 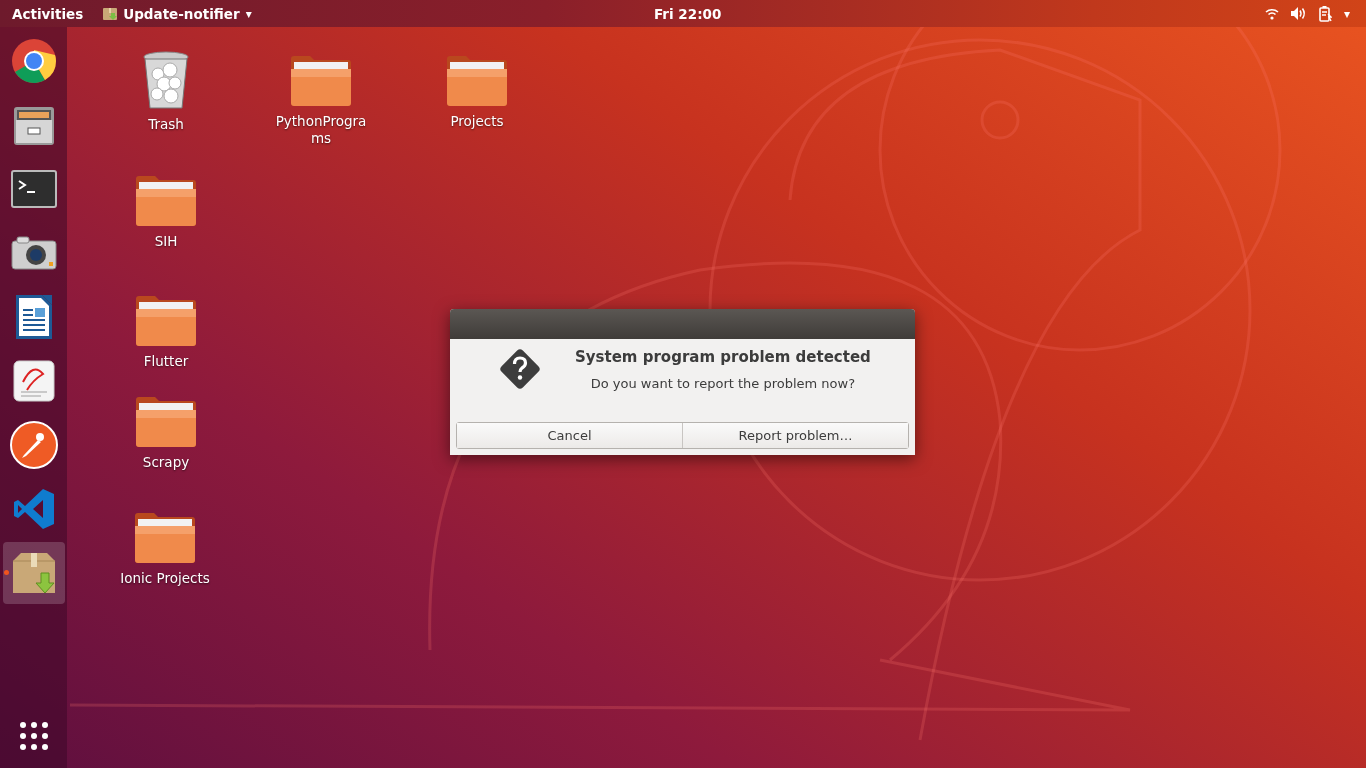 I want to click on desktop-icon-label: Flutter, so click(x=166, y=361).